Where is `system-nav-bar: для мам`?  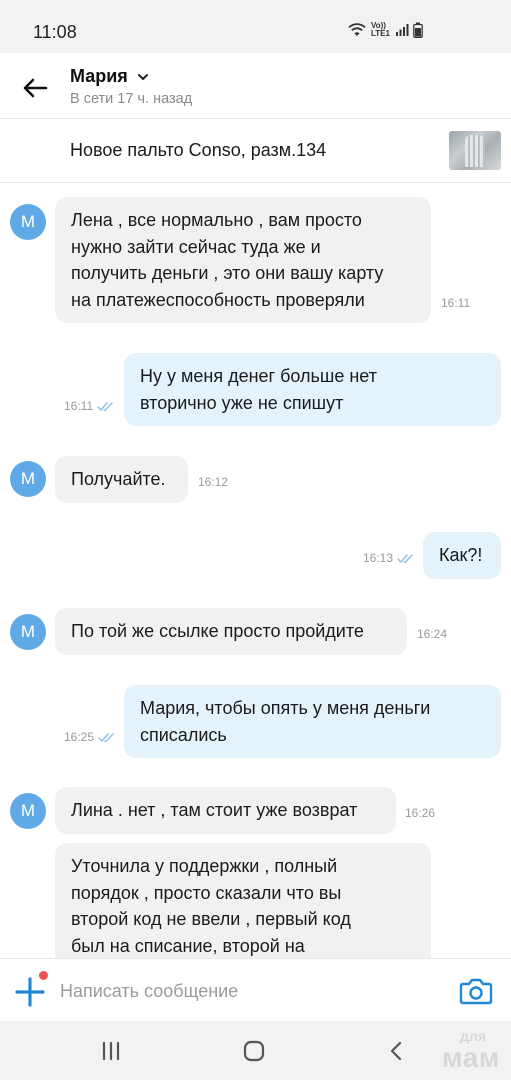
system-nav-bar: для мам is located at coordinates (255, 1050).